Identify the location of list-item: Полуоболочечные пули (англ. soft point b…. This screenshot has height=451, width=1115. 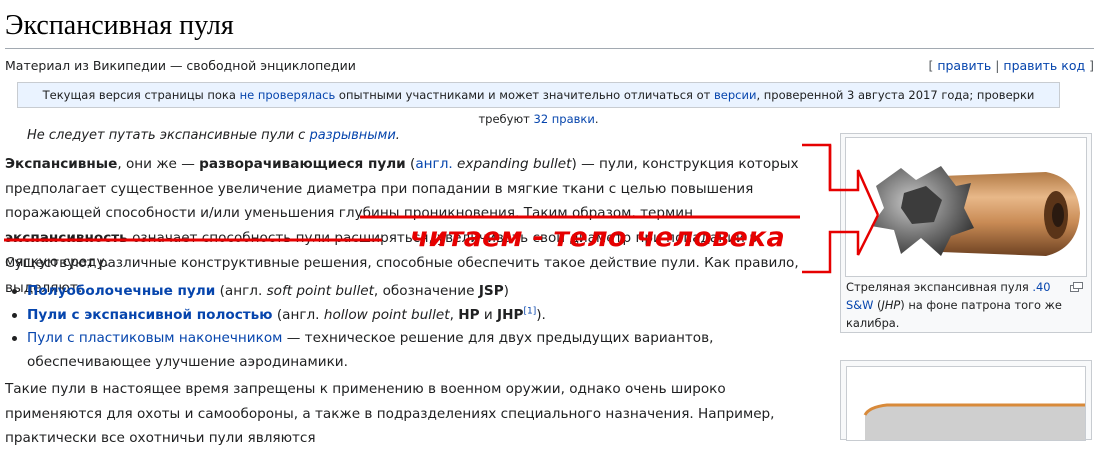
(405, 292).